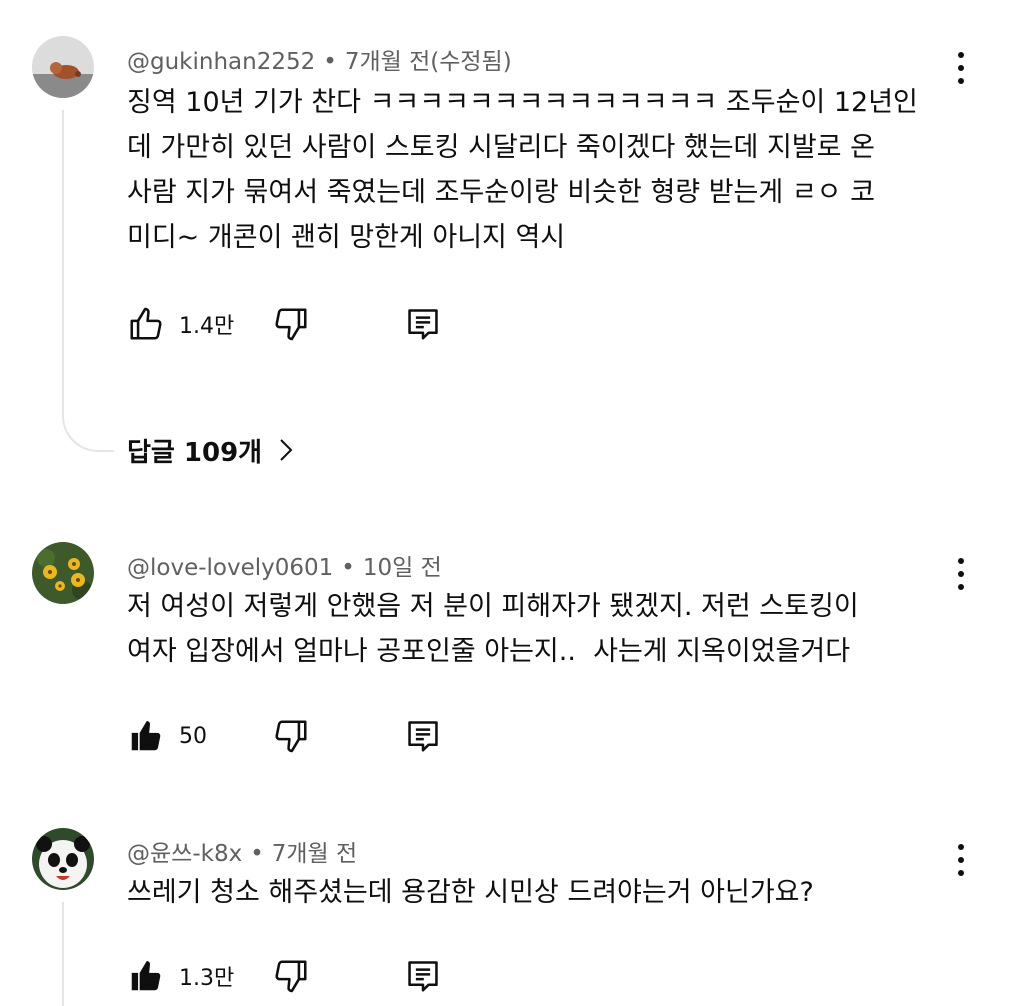 The image size is (1024, 1006). Describe the element at coordinates (230, 568) in the screenshot. I see `author-name: @love-lovely0601` at that location.